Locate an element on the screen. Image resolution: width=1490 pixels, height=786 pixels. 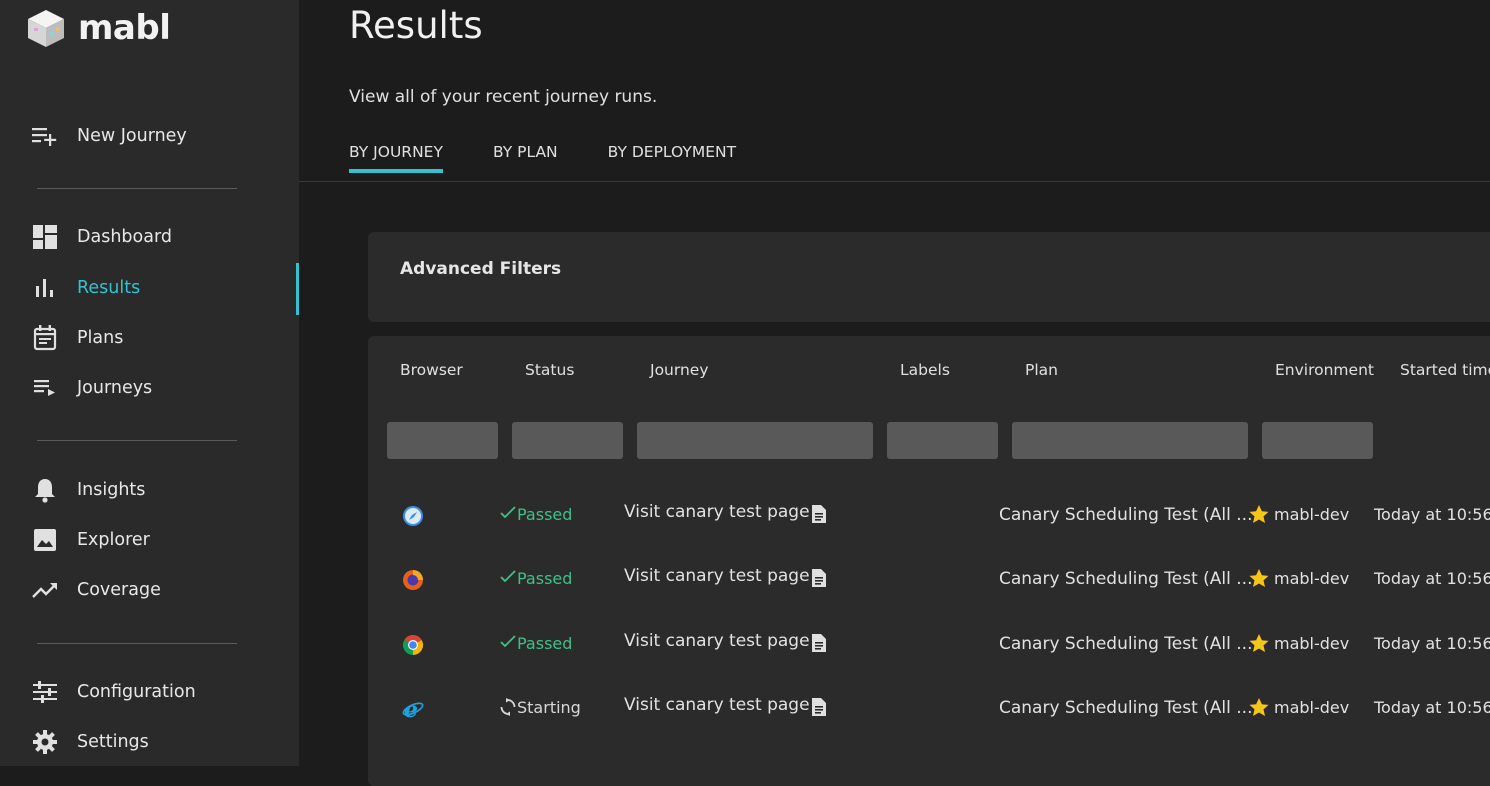
column-header-plan: Plan is located at coordinates (1041, 370).